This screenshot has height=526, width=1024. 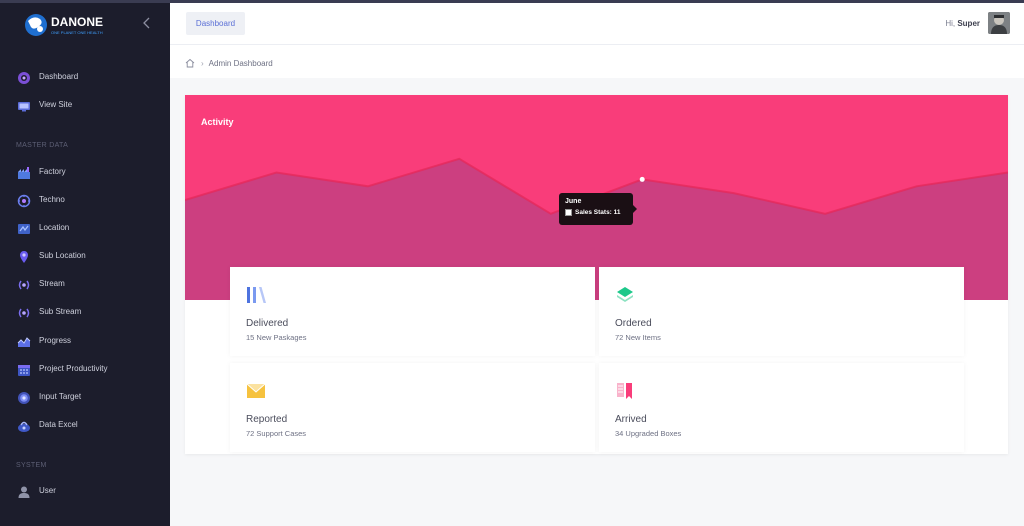 What do you see at coordinates (59, 76) in the screenshot?
I see `sidebar-item-label: Dashboard` at bounding box center [59, 76].